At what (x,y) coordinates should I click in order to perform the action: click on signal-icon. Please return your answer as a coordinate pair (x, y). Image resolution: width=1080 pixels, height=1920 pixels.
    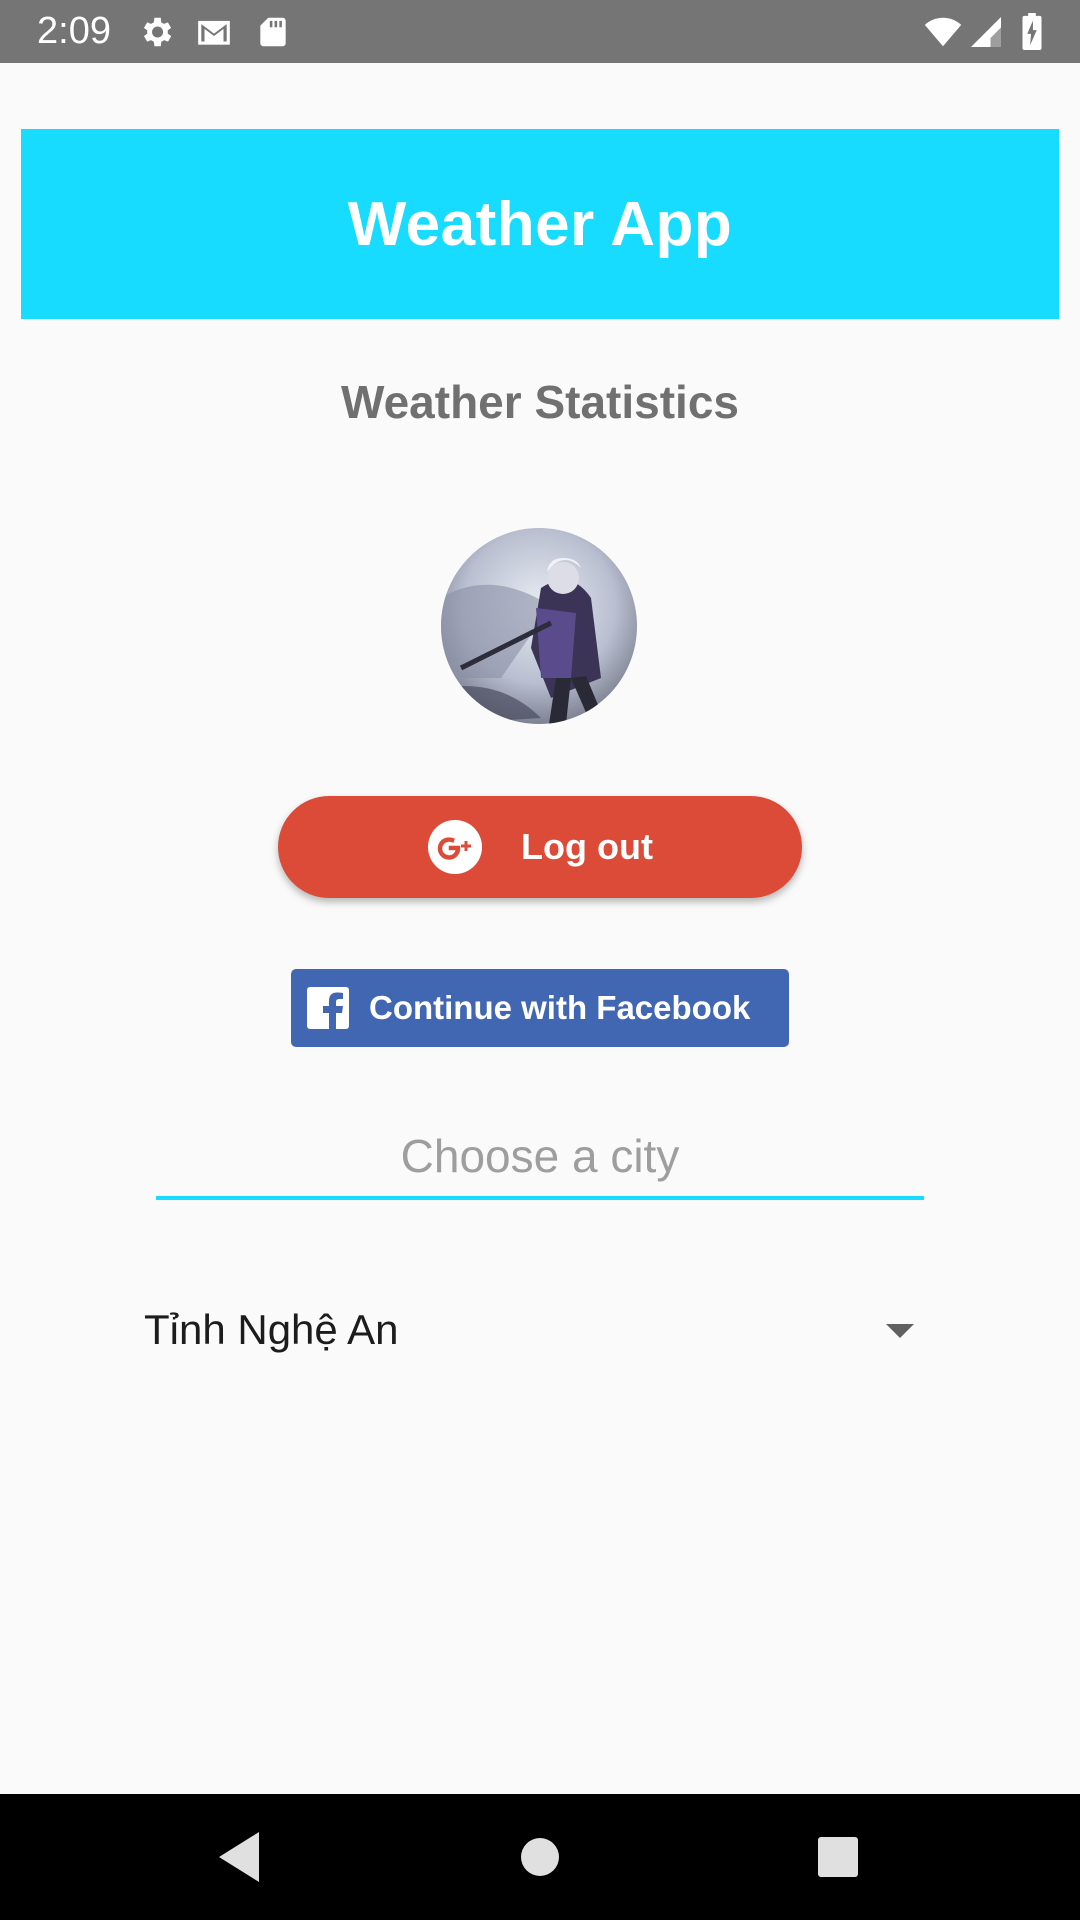
    Looking at the image, I should click on (986, 32).